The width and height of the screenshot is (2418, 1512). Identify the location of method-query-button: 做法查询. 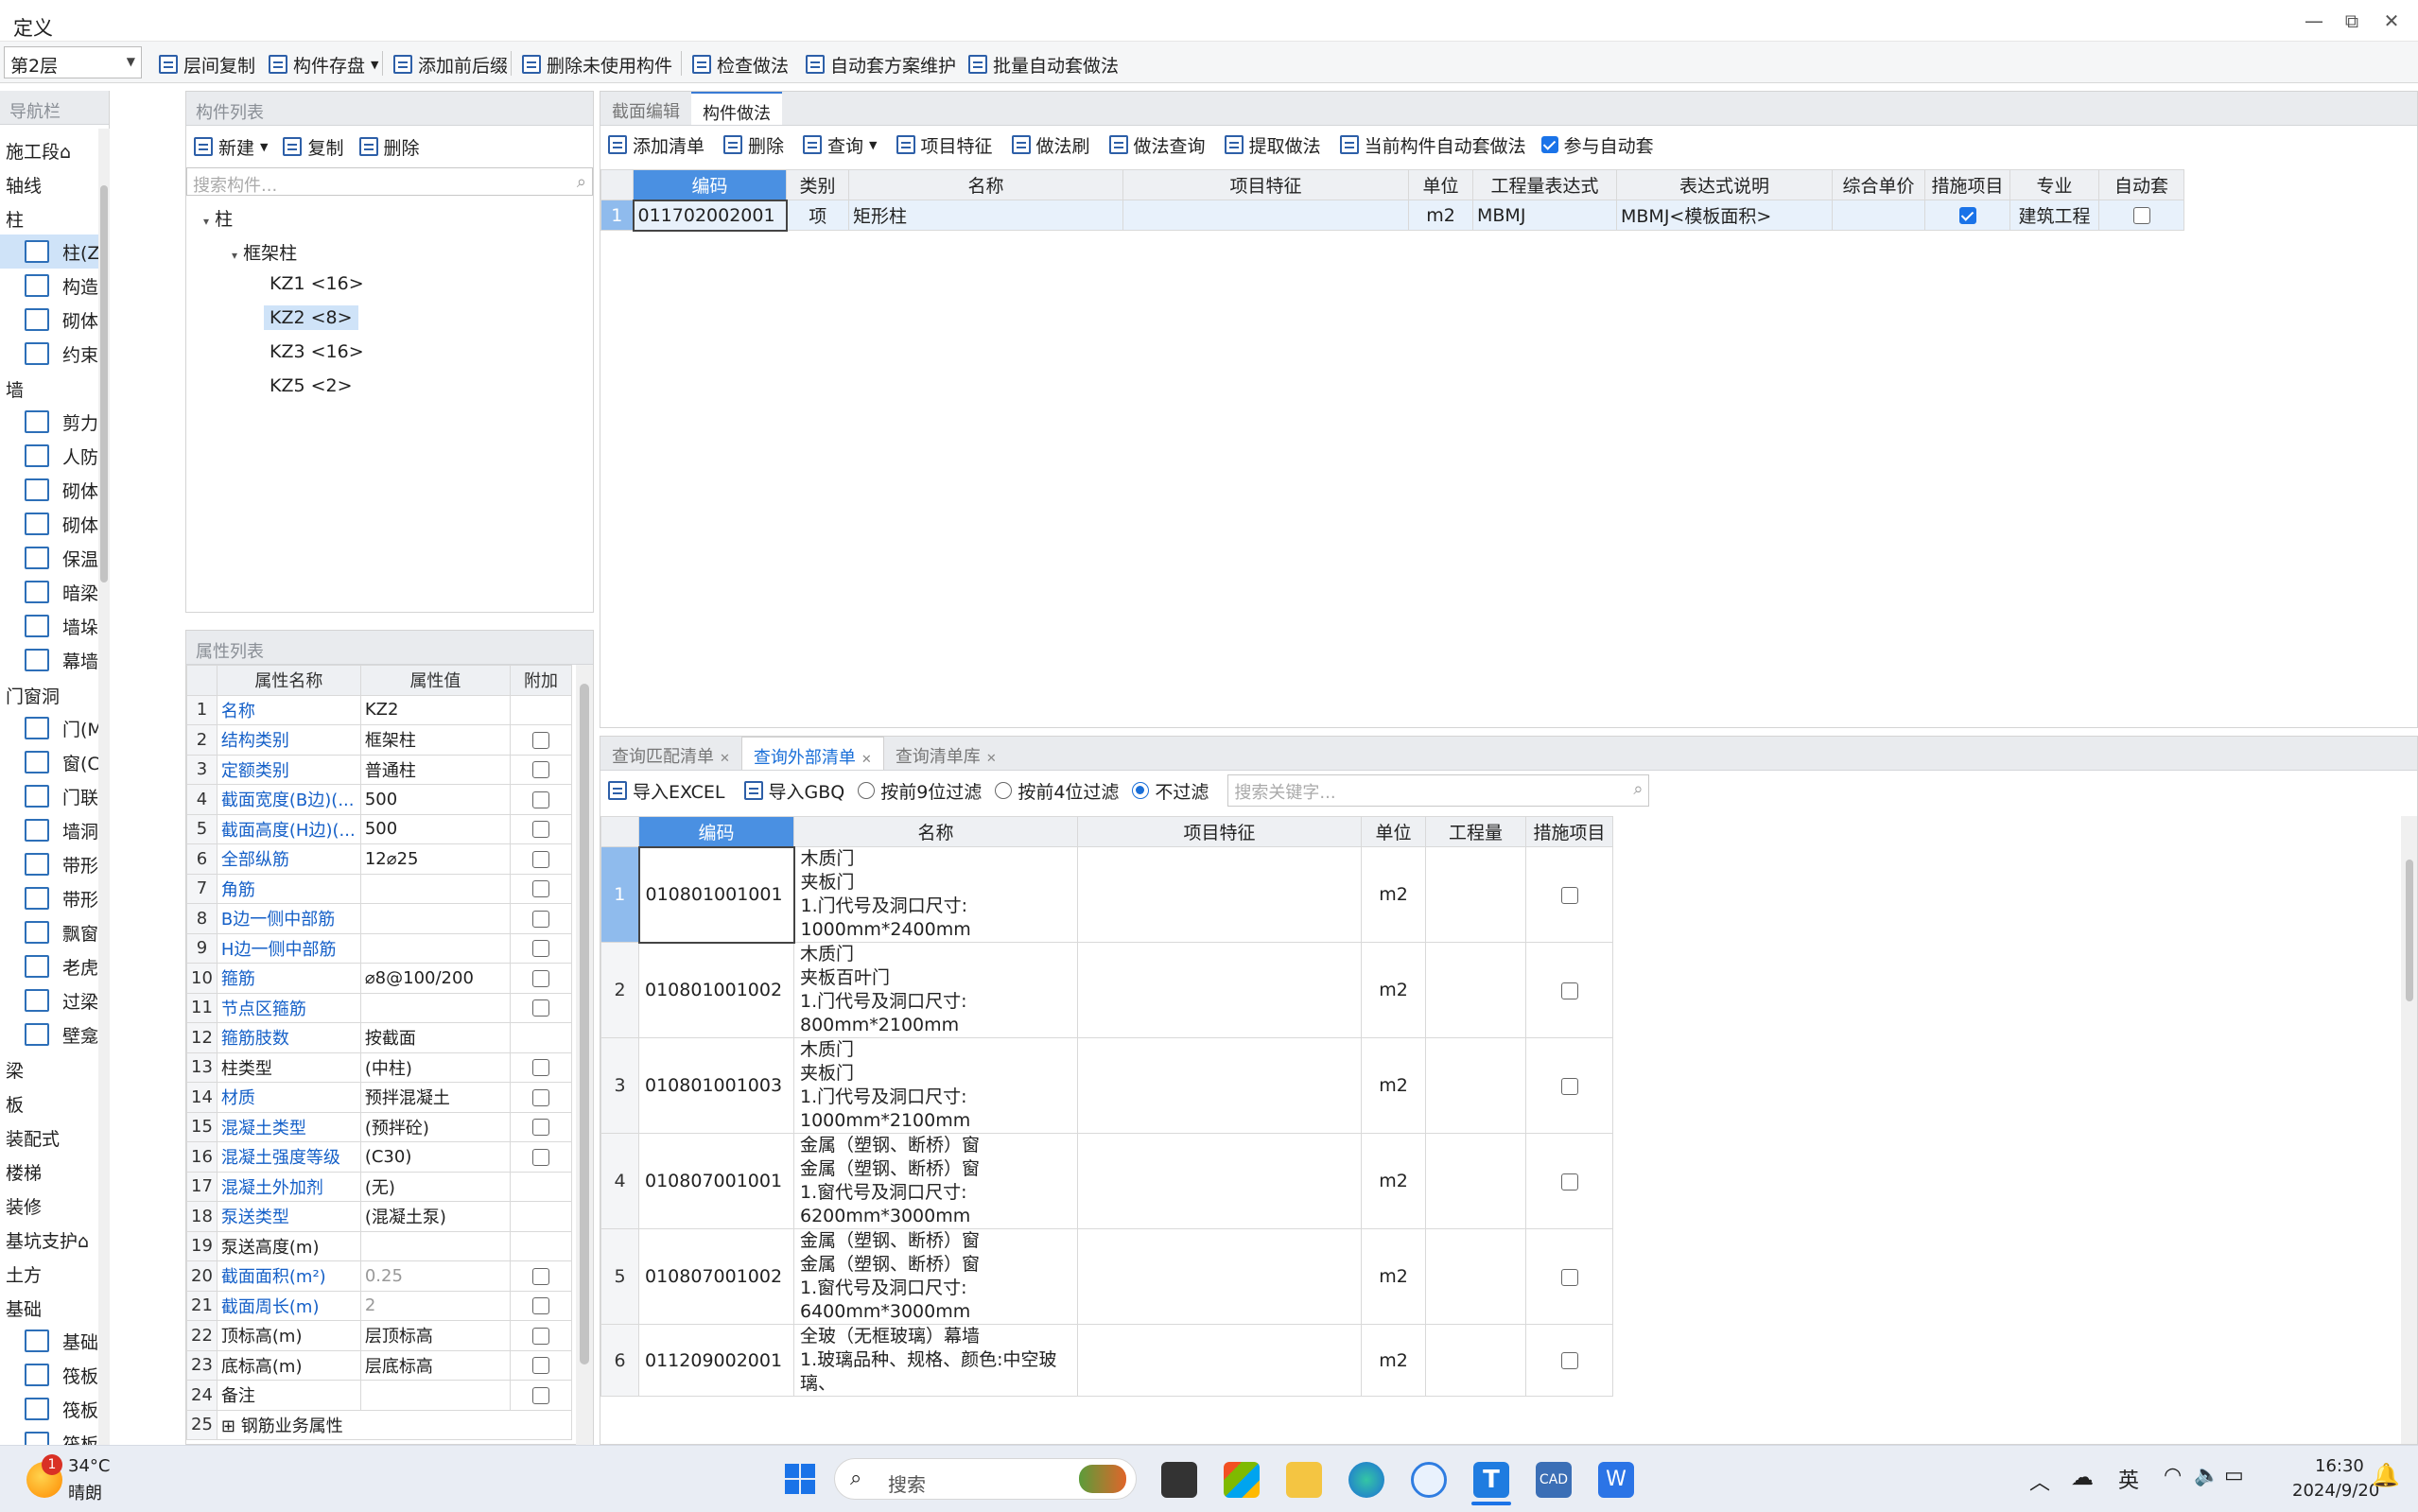
(1157, 145).